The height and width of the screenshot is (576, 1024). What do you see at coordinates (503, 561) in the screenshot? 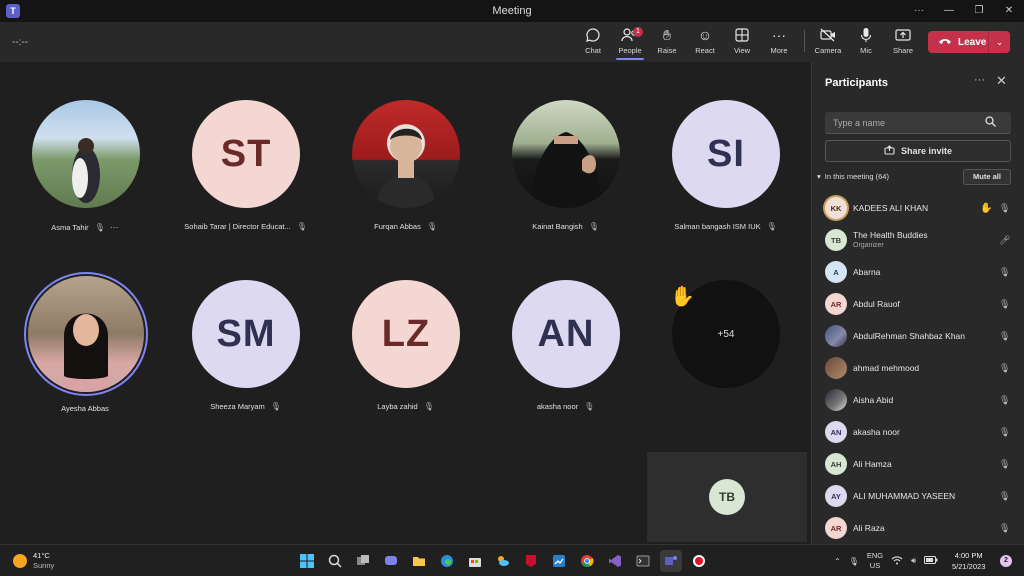
I see `weather-app-icon` at bounding box center [503, 561].